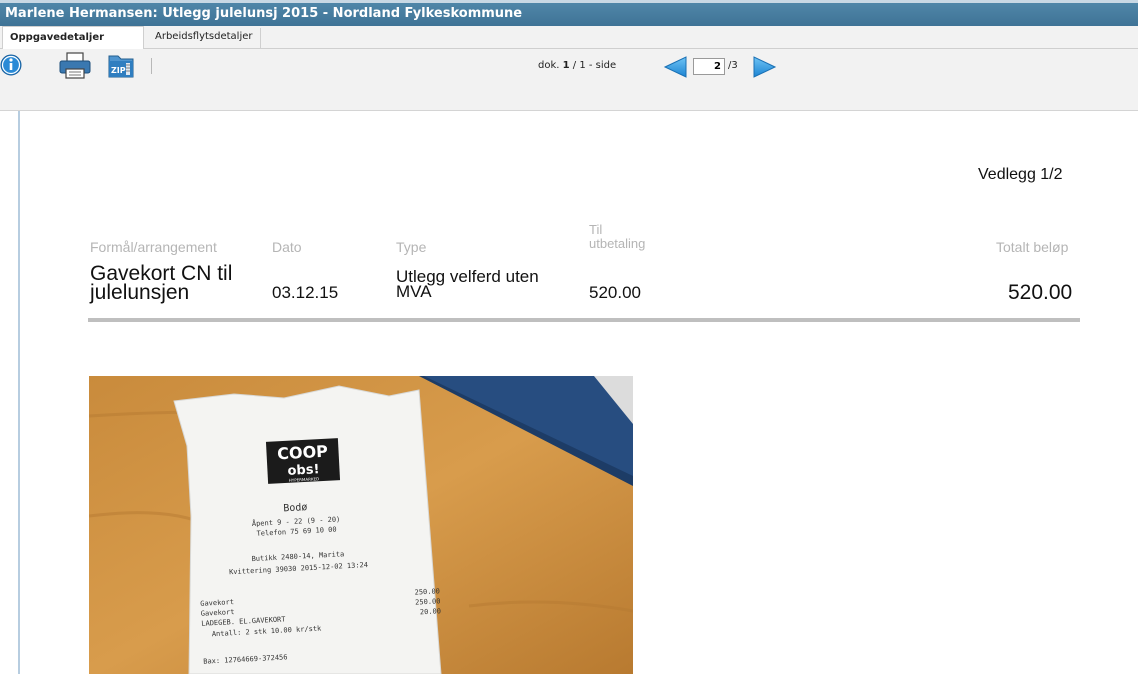 The image size is (1138, 674). What do you see at coordinates (204, 38) in the screenshot?
I see `tab-arbeidsflytsdetaljer: Arbeidsflytsdetaljer` at bounding box center [204, 38].